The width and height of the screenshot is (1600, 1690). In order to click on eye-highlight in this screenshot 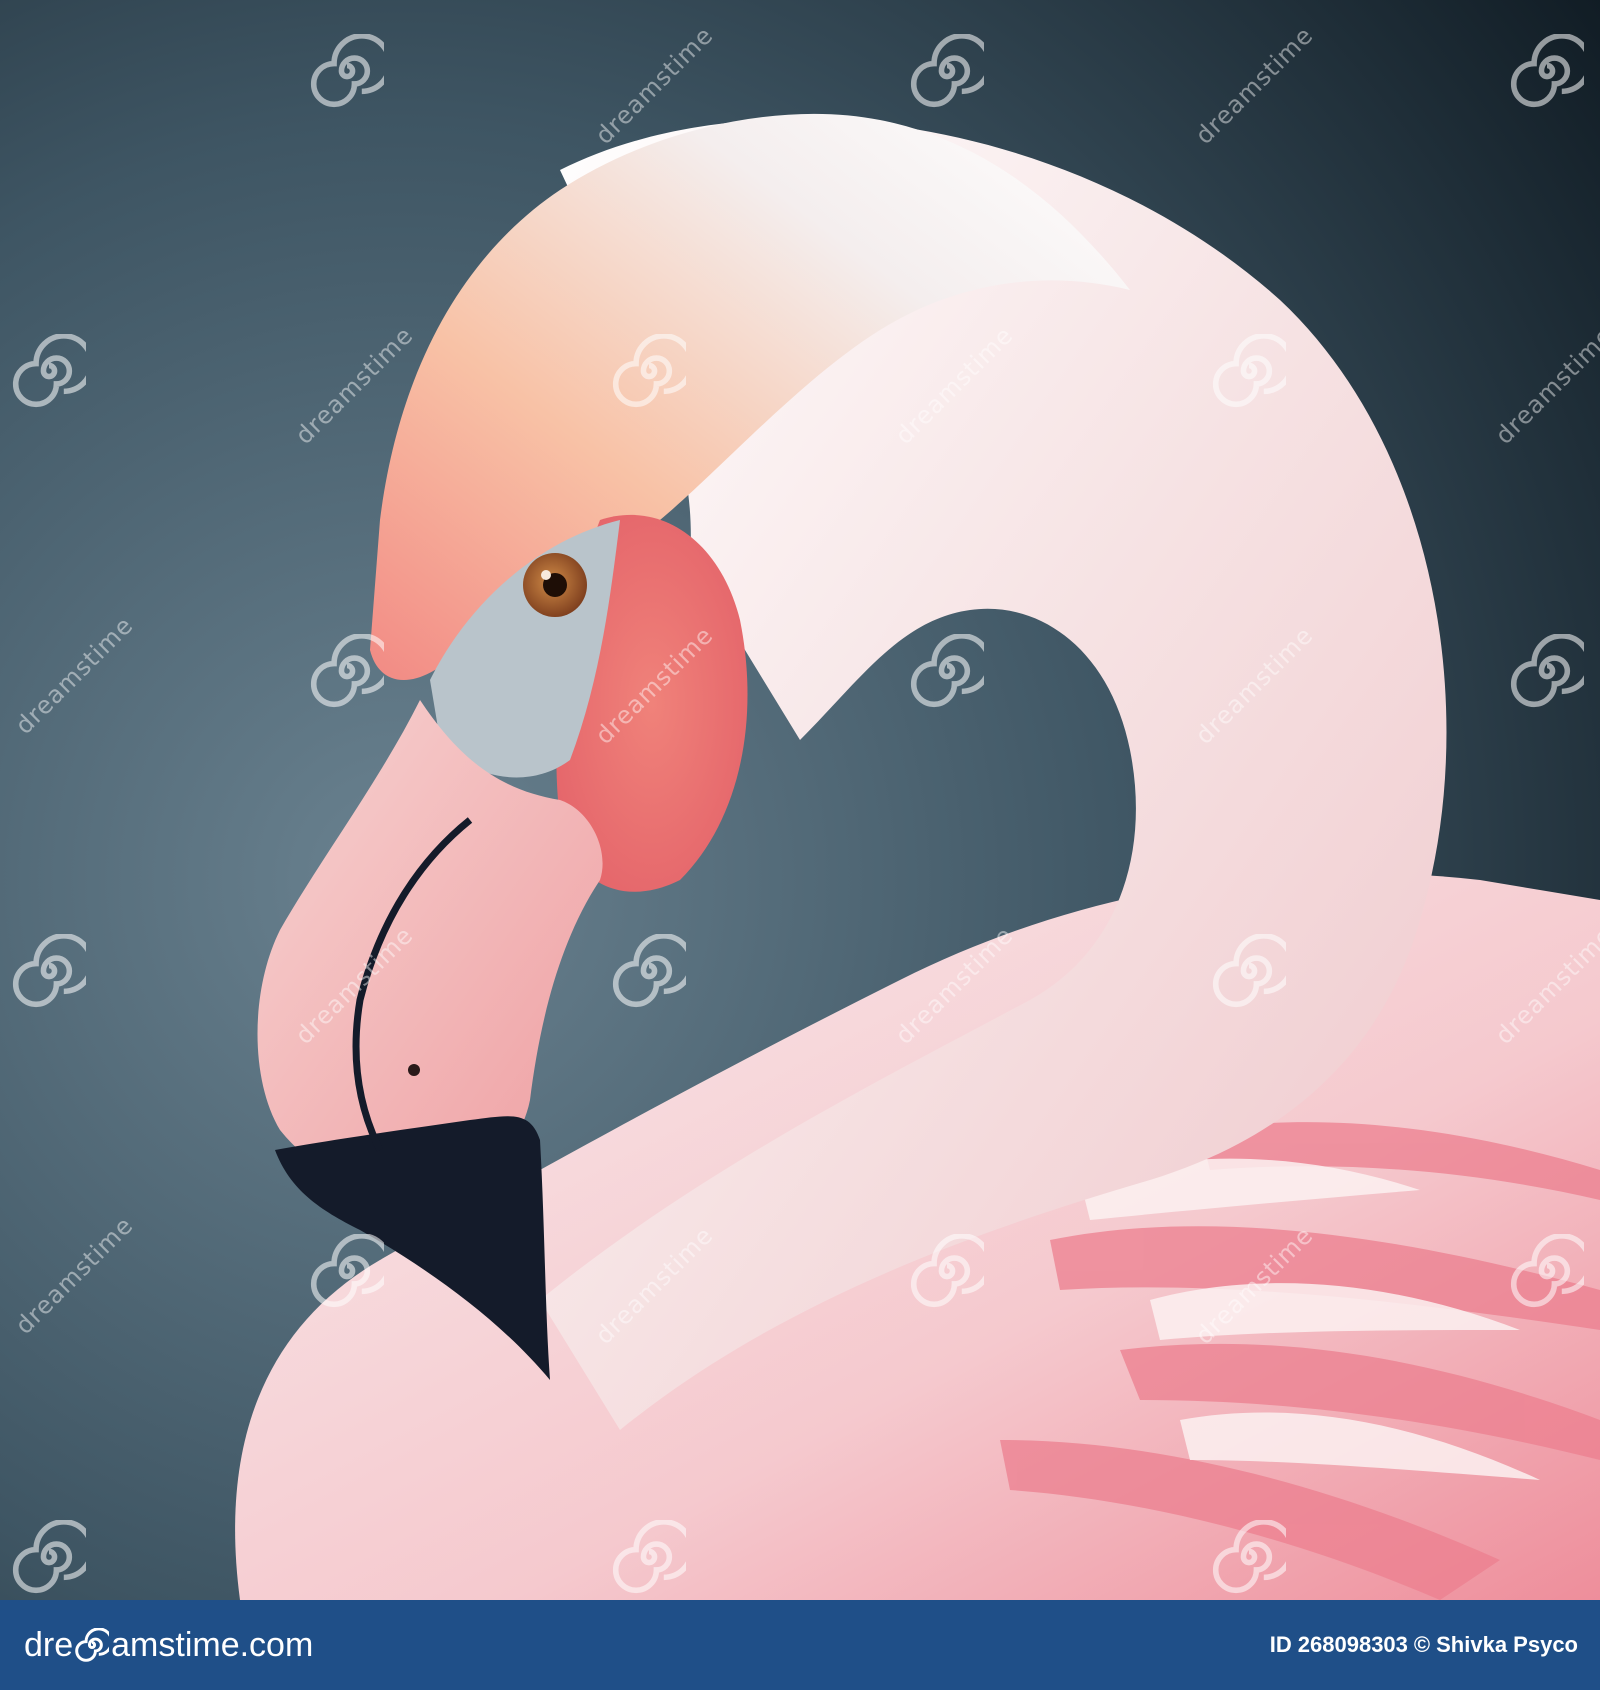, I will do `click(546, 575)`.